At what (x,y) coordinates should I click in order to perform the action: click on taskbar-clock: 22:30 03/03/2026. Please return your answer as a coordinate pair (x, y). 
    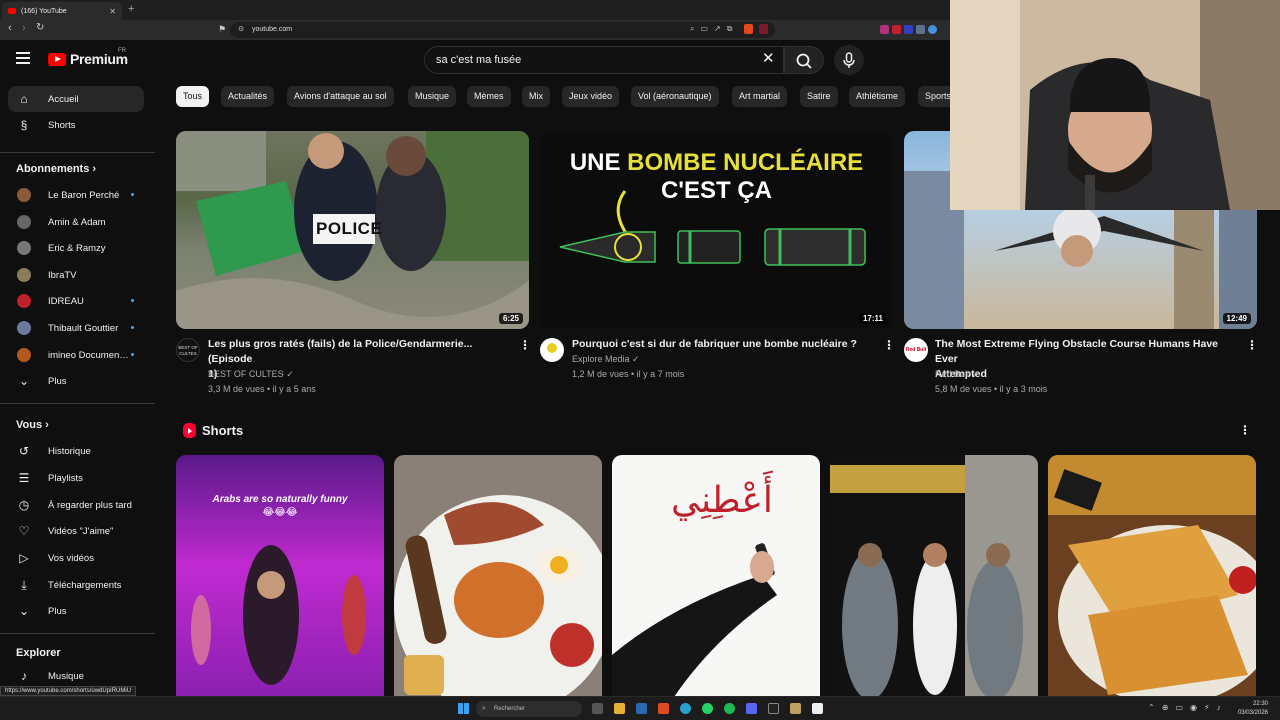
    Looking at the image, I should click on (1253, 709).